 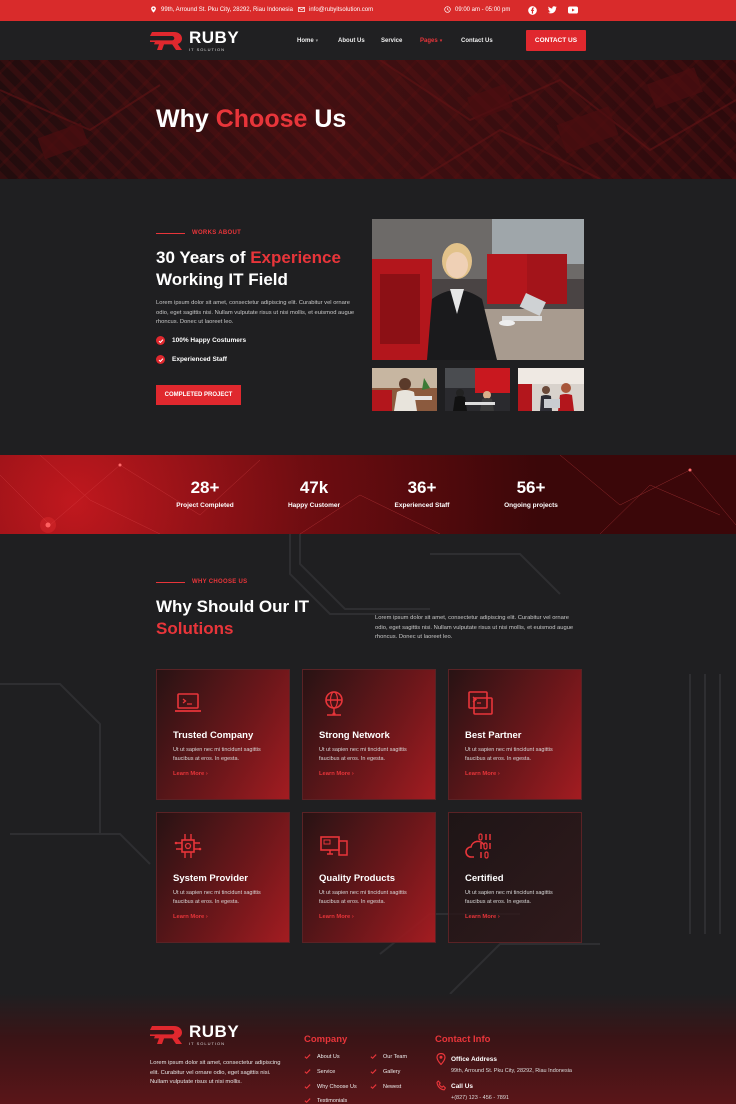 I want to click on globe-network-icon, so click(x=334, y=703).